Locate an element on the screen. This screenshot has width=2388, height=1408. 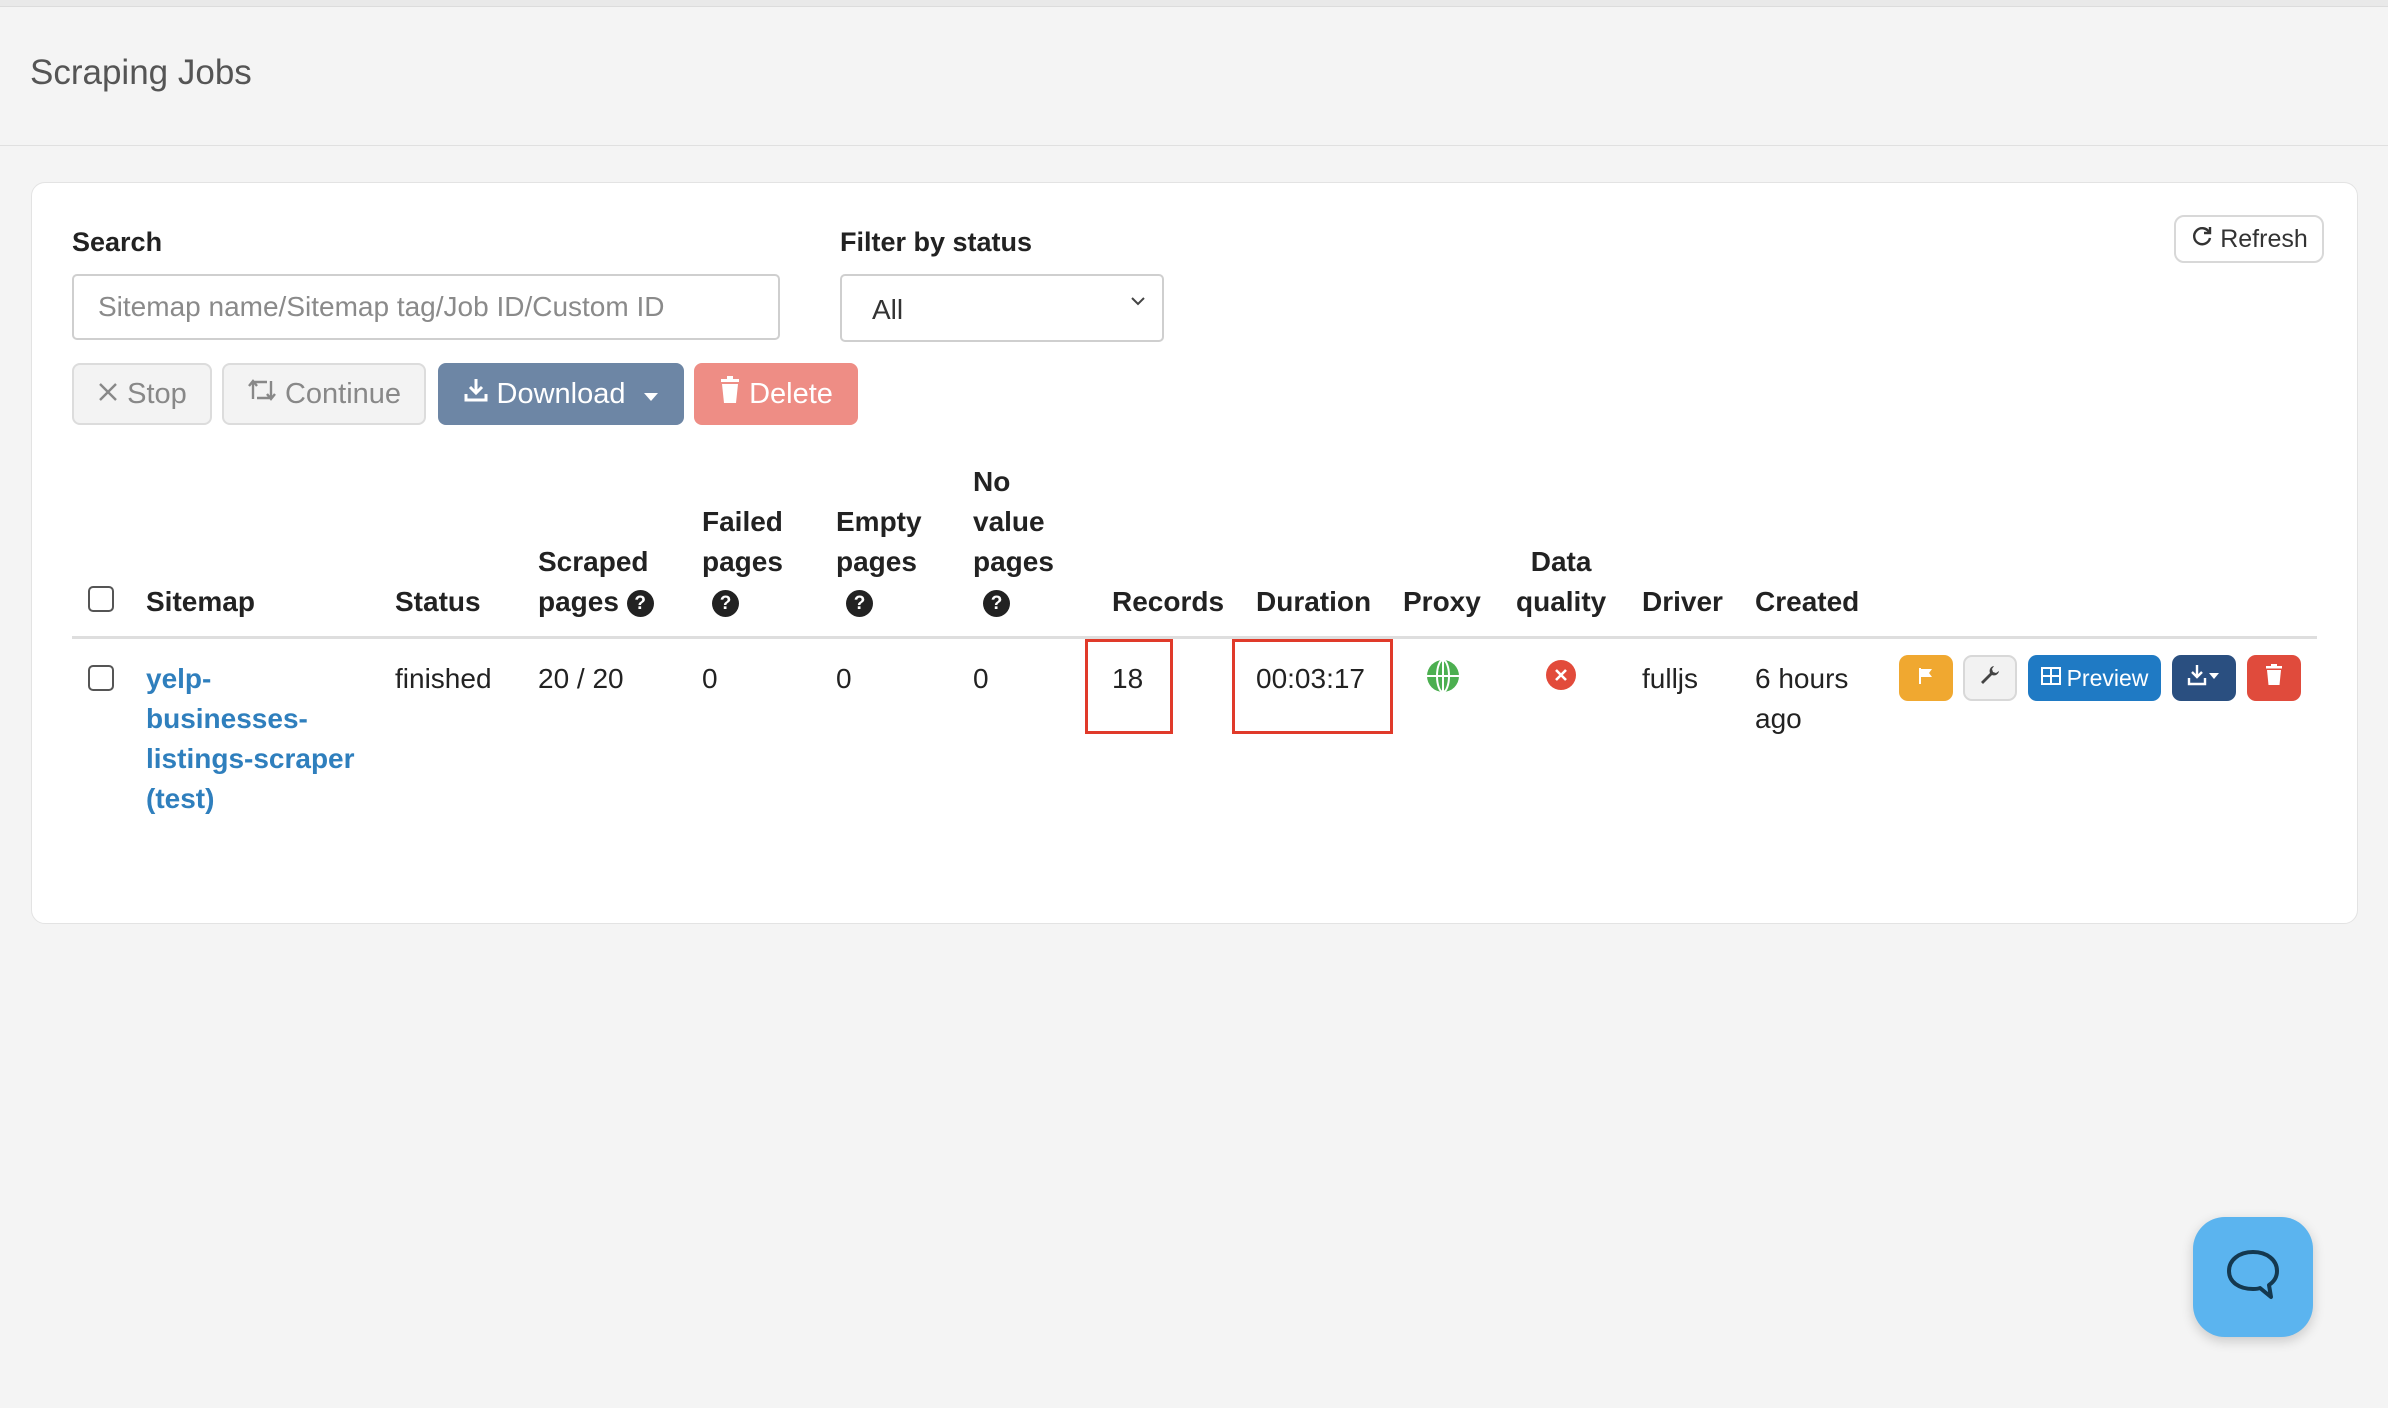
col-header-novalue-line-1: No is located at coordinates (992, 481).